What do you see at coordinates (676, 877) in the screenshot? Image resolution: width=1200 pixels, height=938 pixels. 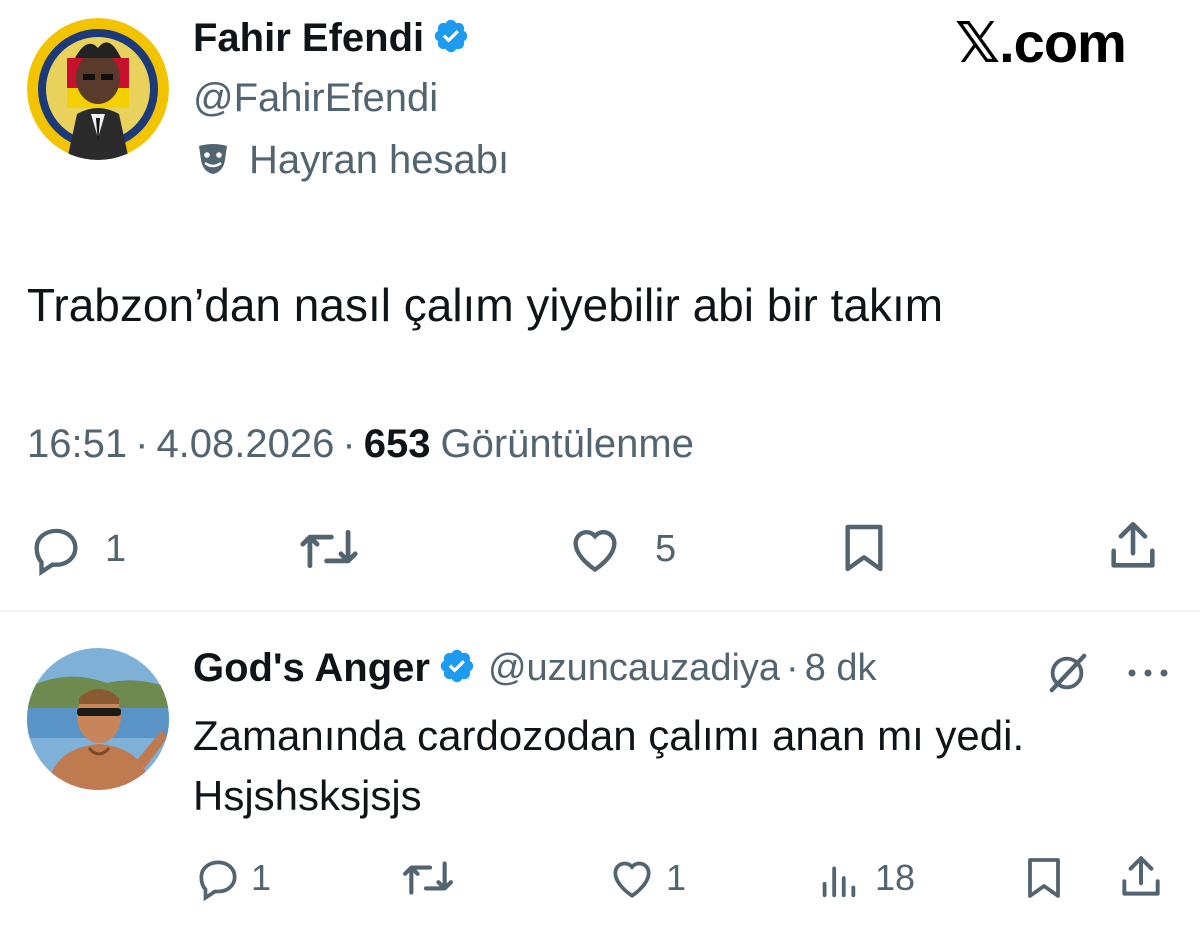 I see `reply-like-count: 1` at bounding box center [676, 877].